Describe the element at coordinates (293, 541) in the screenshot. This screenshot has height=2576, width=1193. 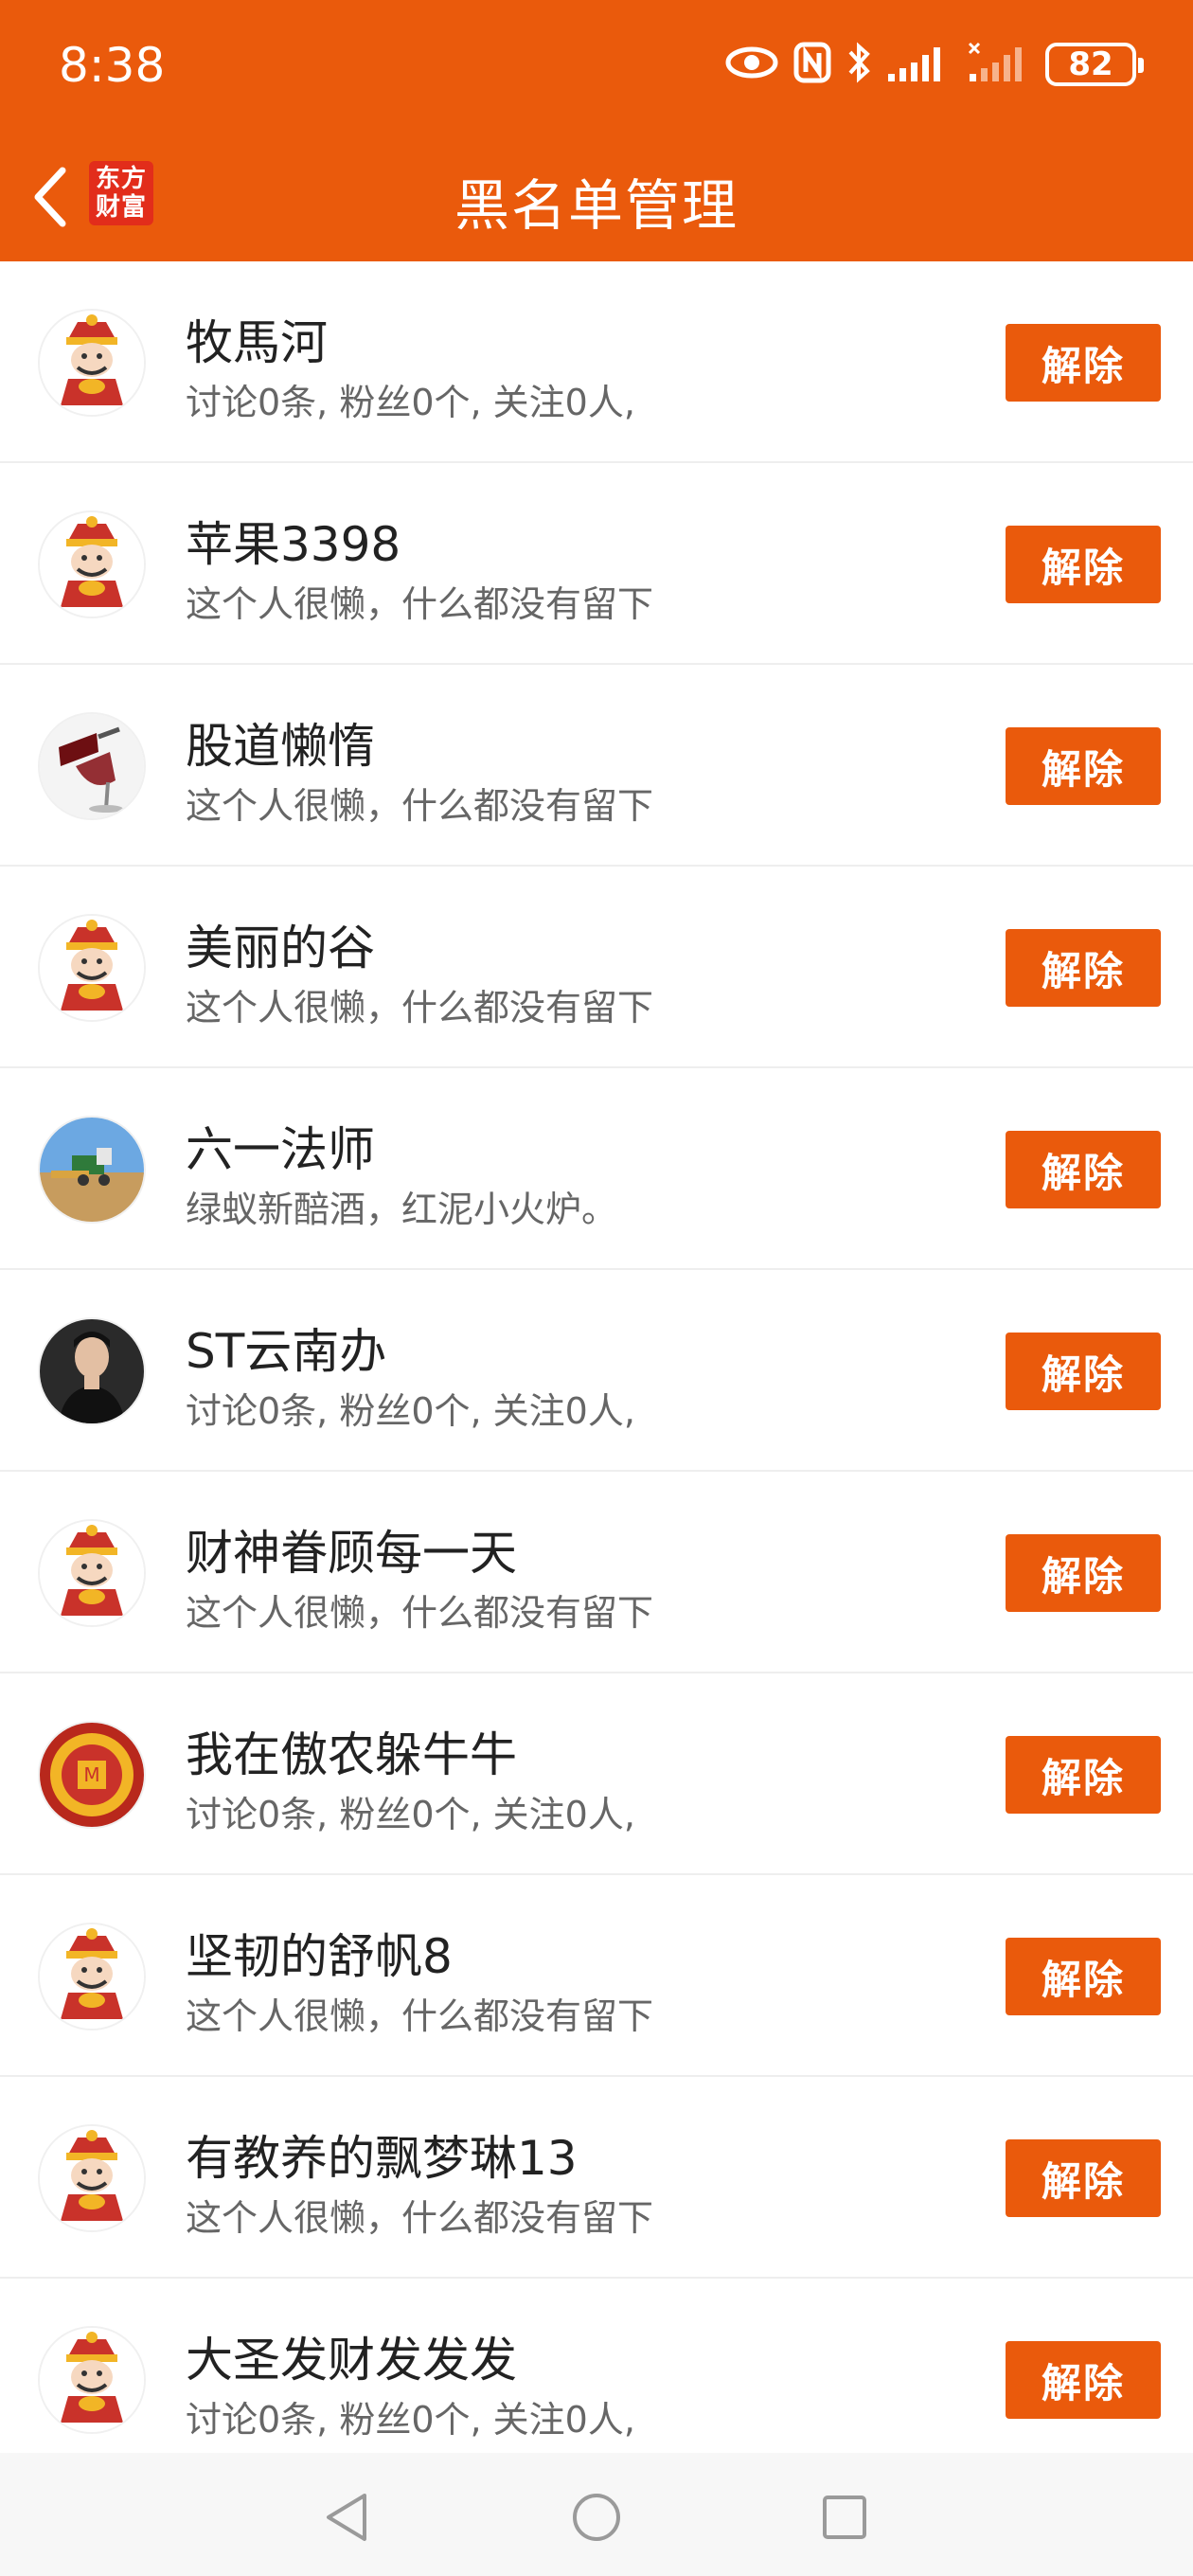
I see `user-name: 苹果3398` at that location.